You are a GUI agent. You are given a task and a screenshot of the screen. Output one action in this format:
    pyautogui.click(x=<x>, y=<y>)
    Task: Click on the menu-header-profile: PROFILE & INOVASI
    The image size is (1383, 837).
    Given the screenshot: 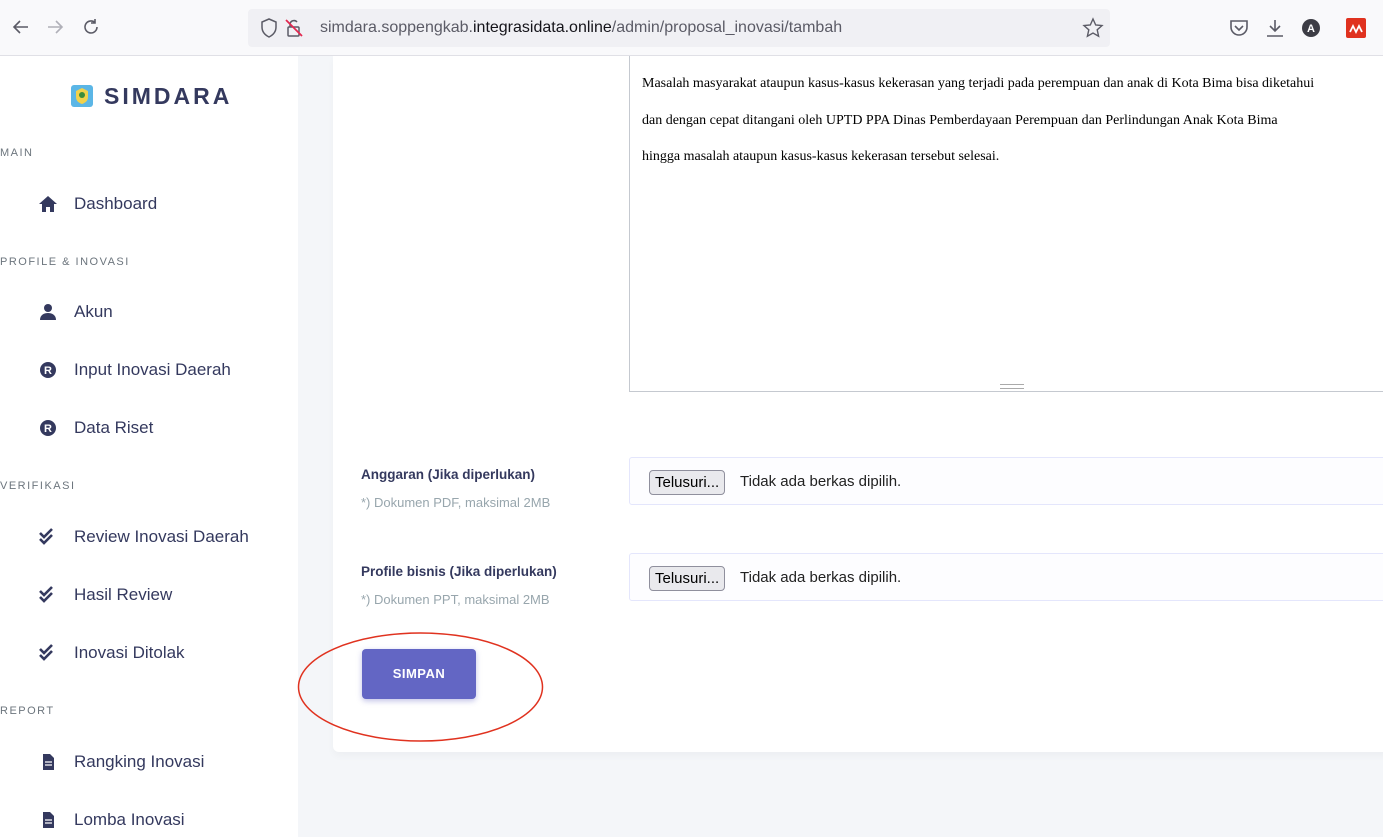 What is the action you would take?
    pyautogui.click(x=65, y=262)
    